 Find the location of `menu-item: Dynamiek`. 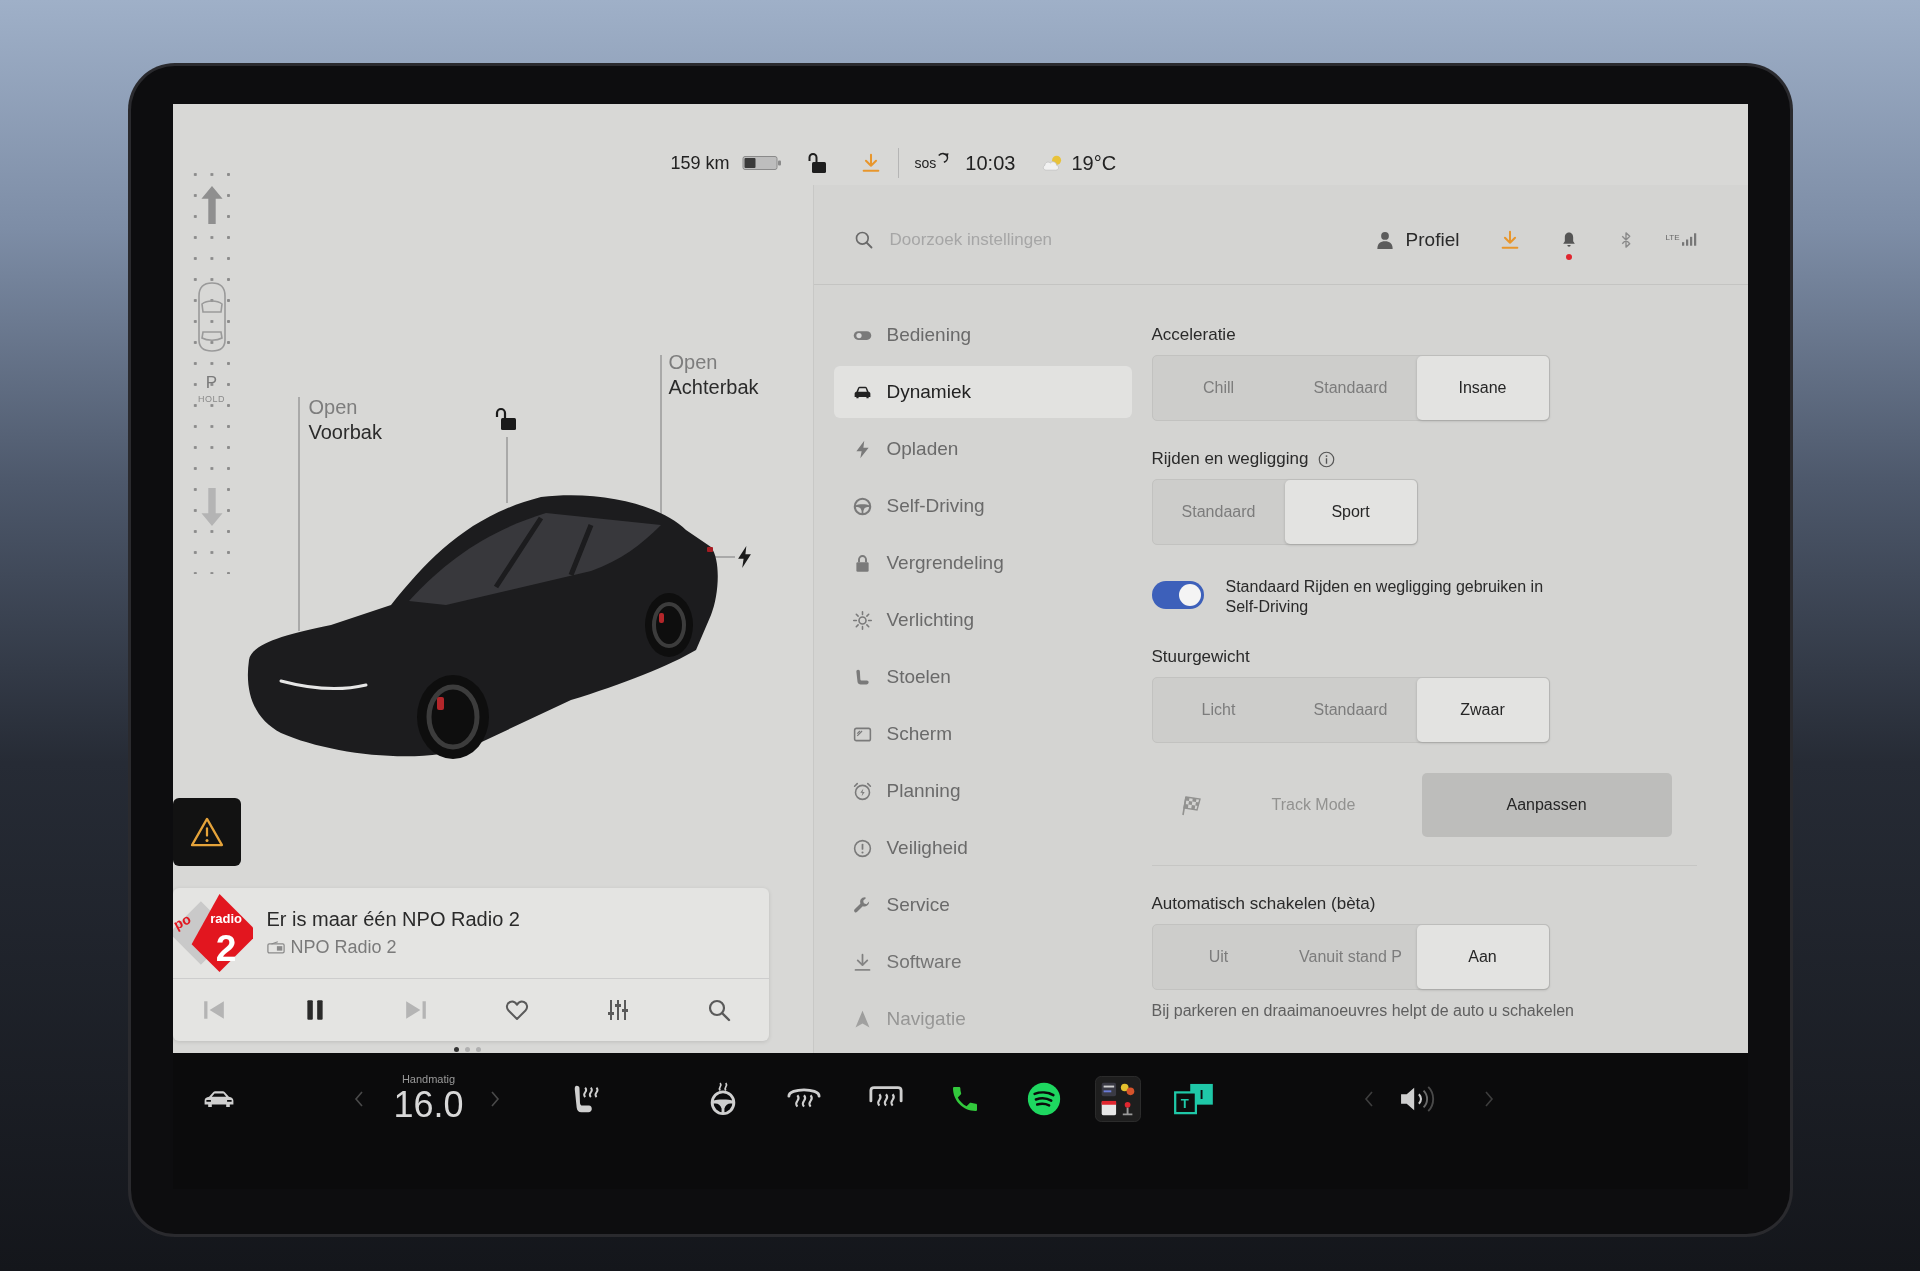

menu-item: Dynamiek is located at coordinates (982, 392).